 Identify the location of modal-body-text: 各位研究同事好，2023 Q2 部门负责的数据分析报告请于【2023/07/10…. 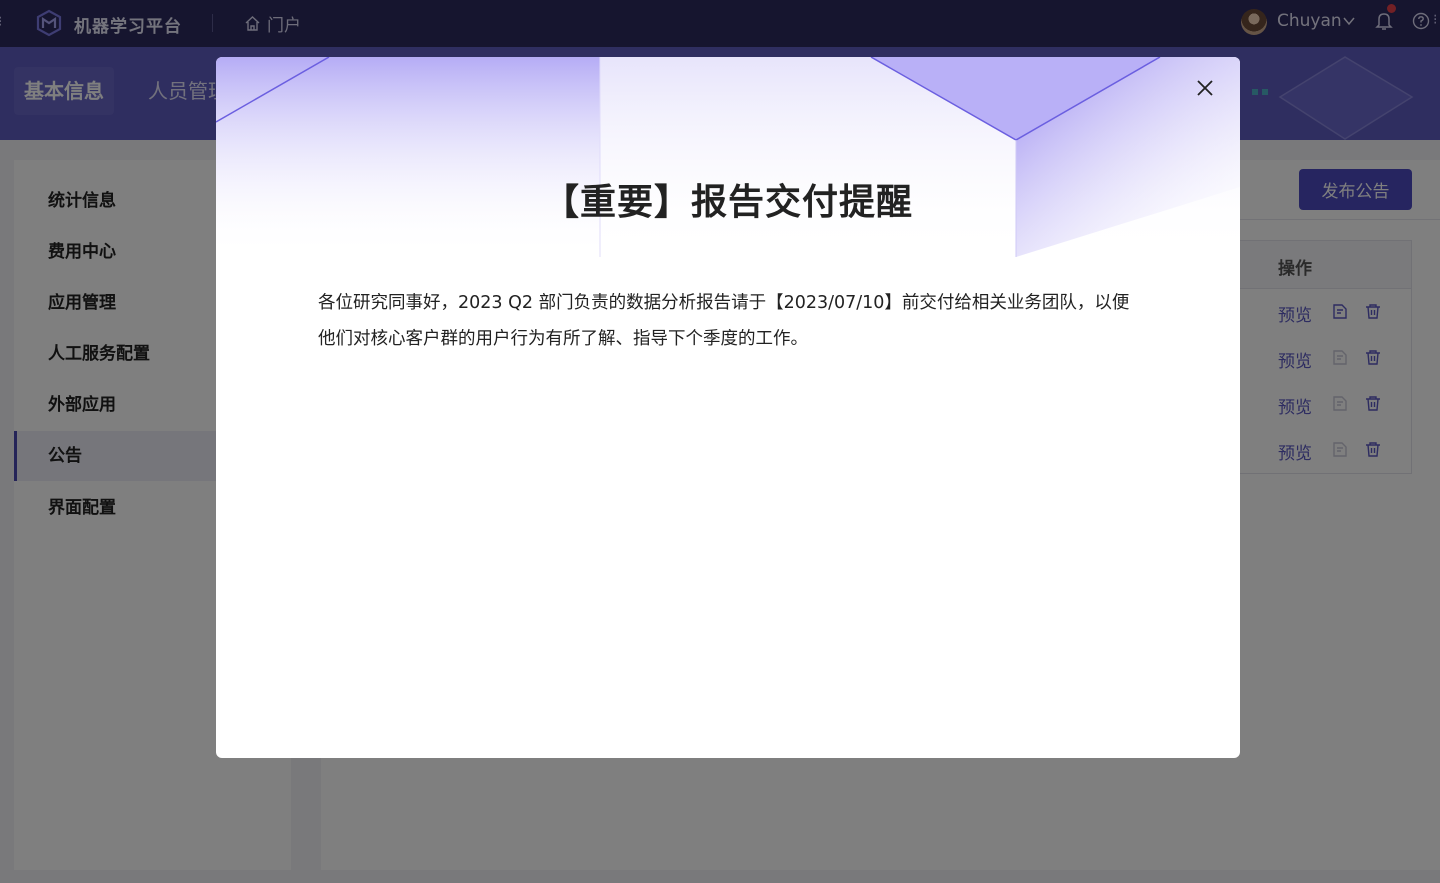
(724, 321).